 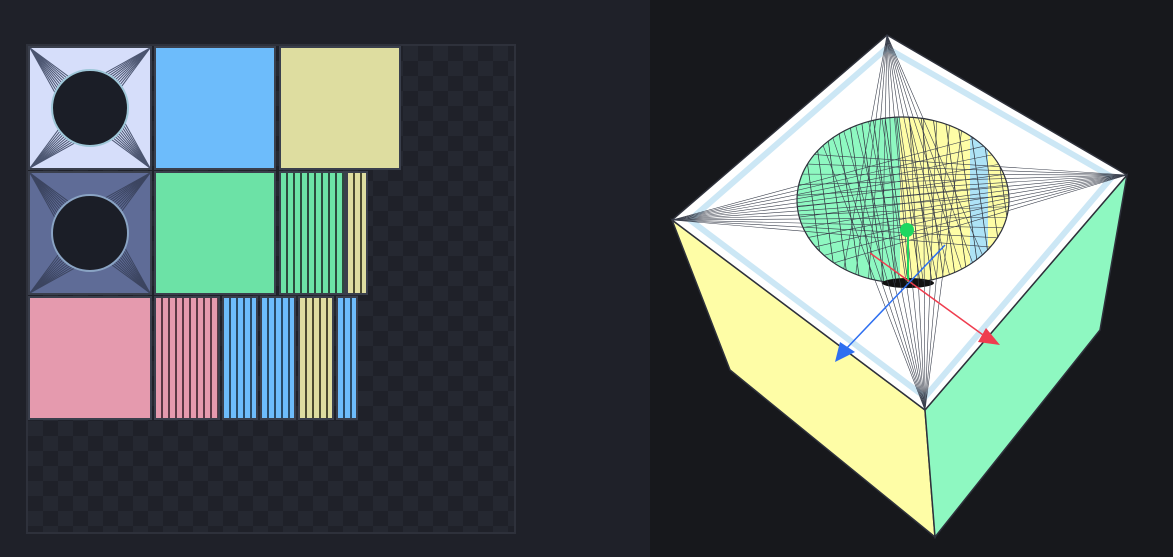 What do you see at coordinates (340, 108) in the screenshot?
I see `atlas-tile-yellow` at bounding box center [340, 108].